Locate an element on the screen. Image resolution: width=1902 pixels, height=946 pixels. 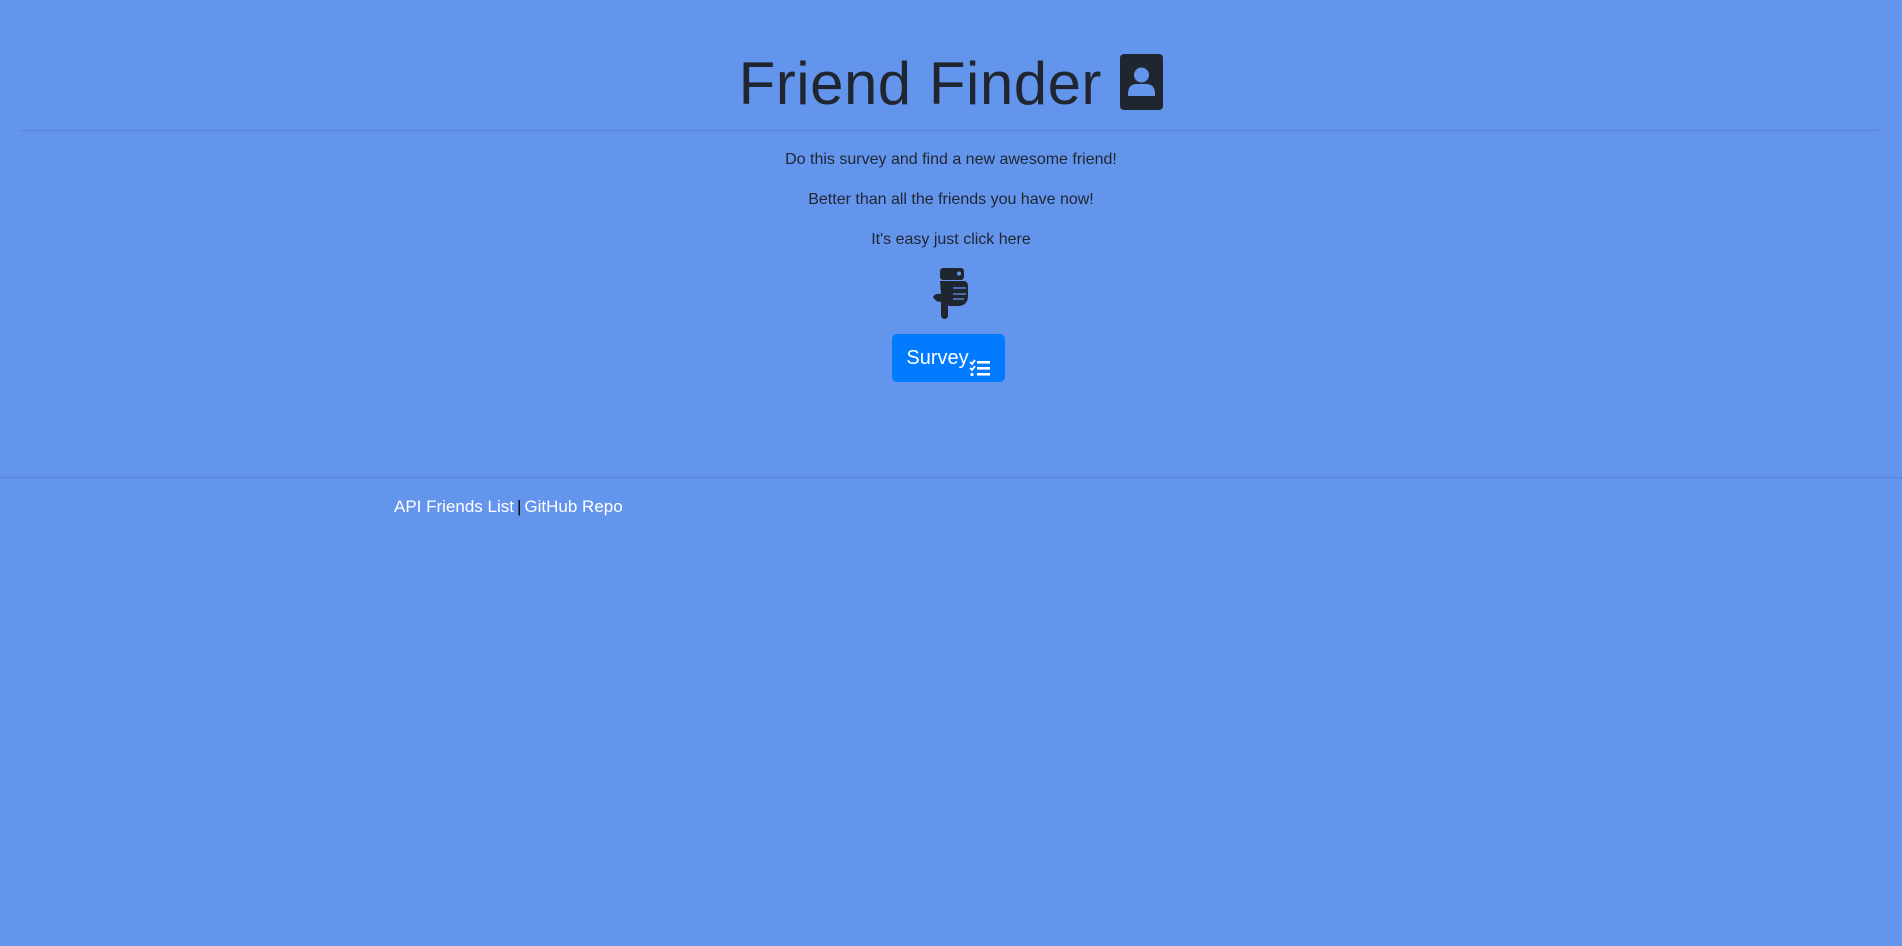
survey-button-label: Survey is located at coordinates (937, 358).